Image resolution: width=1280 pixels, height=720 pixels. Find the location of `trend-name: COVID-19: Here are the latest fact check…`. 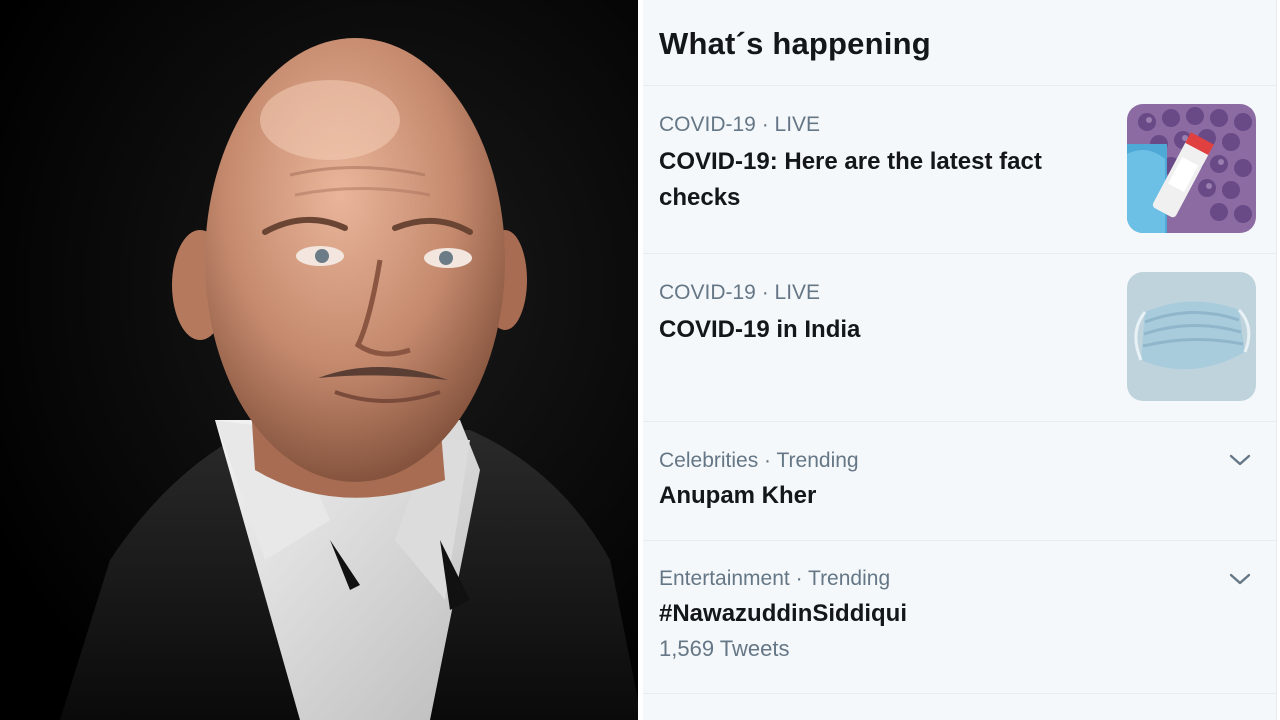

trend-name: COVID-19: Here are the latest fact check… is located at coordinates (850, 179).